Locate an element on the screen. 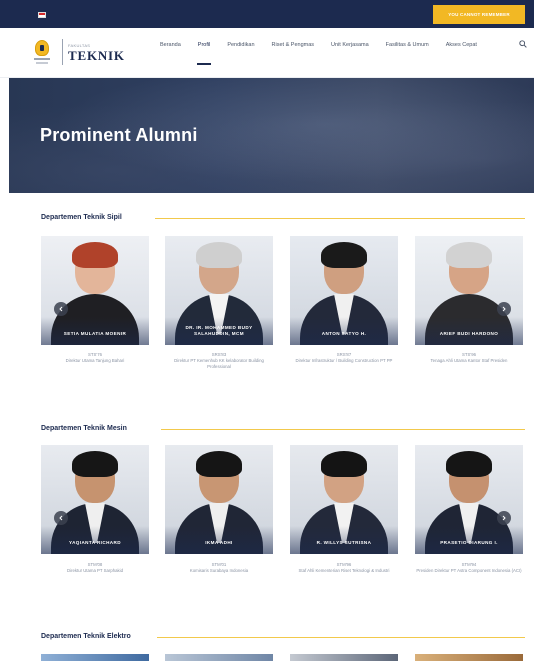 This screenshot has width=534, height=661. top-bar: YOU CANNOT REMEMBER is located at coordinates (267, 14).